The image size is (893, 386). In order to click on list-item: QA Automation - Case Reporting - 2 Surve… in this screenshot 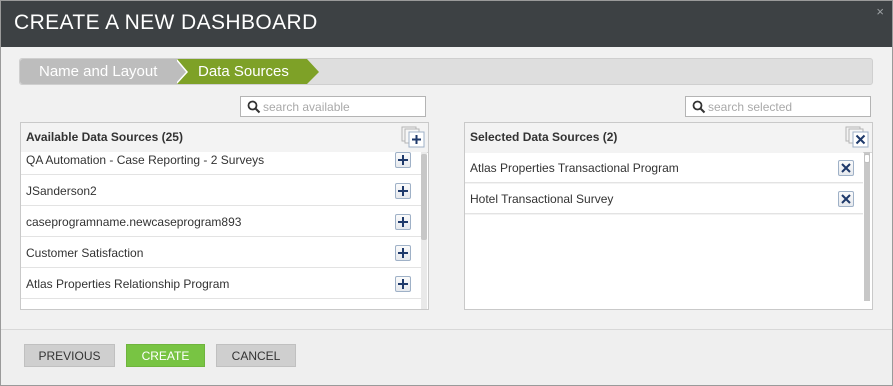, I will do `click(221, 163)`.